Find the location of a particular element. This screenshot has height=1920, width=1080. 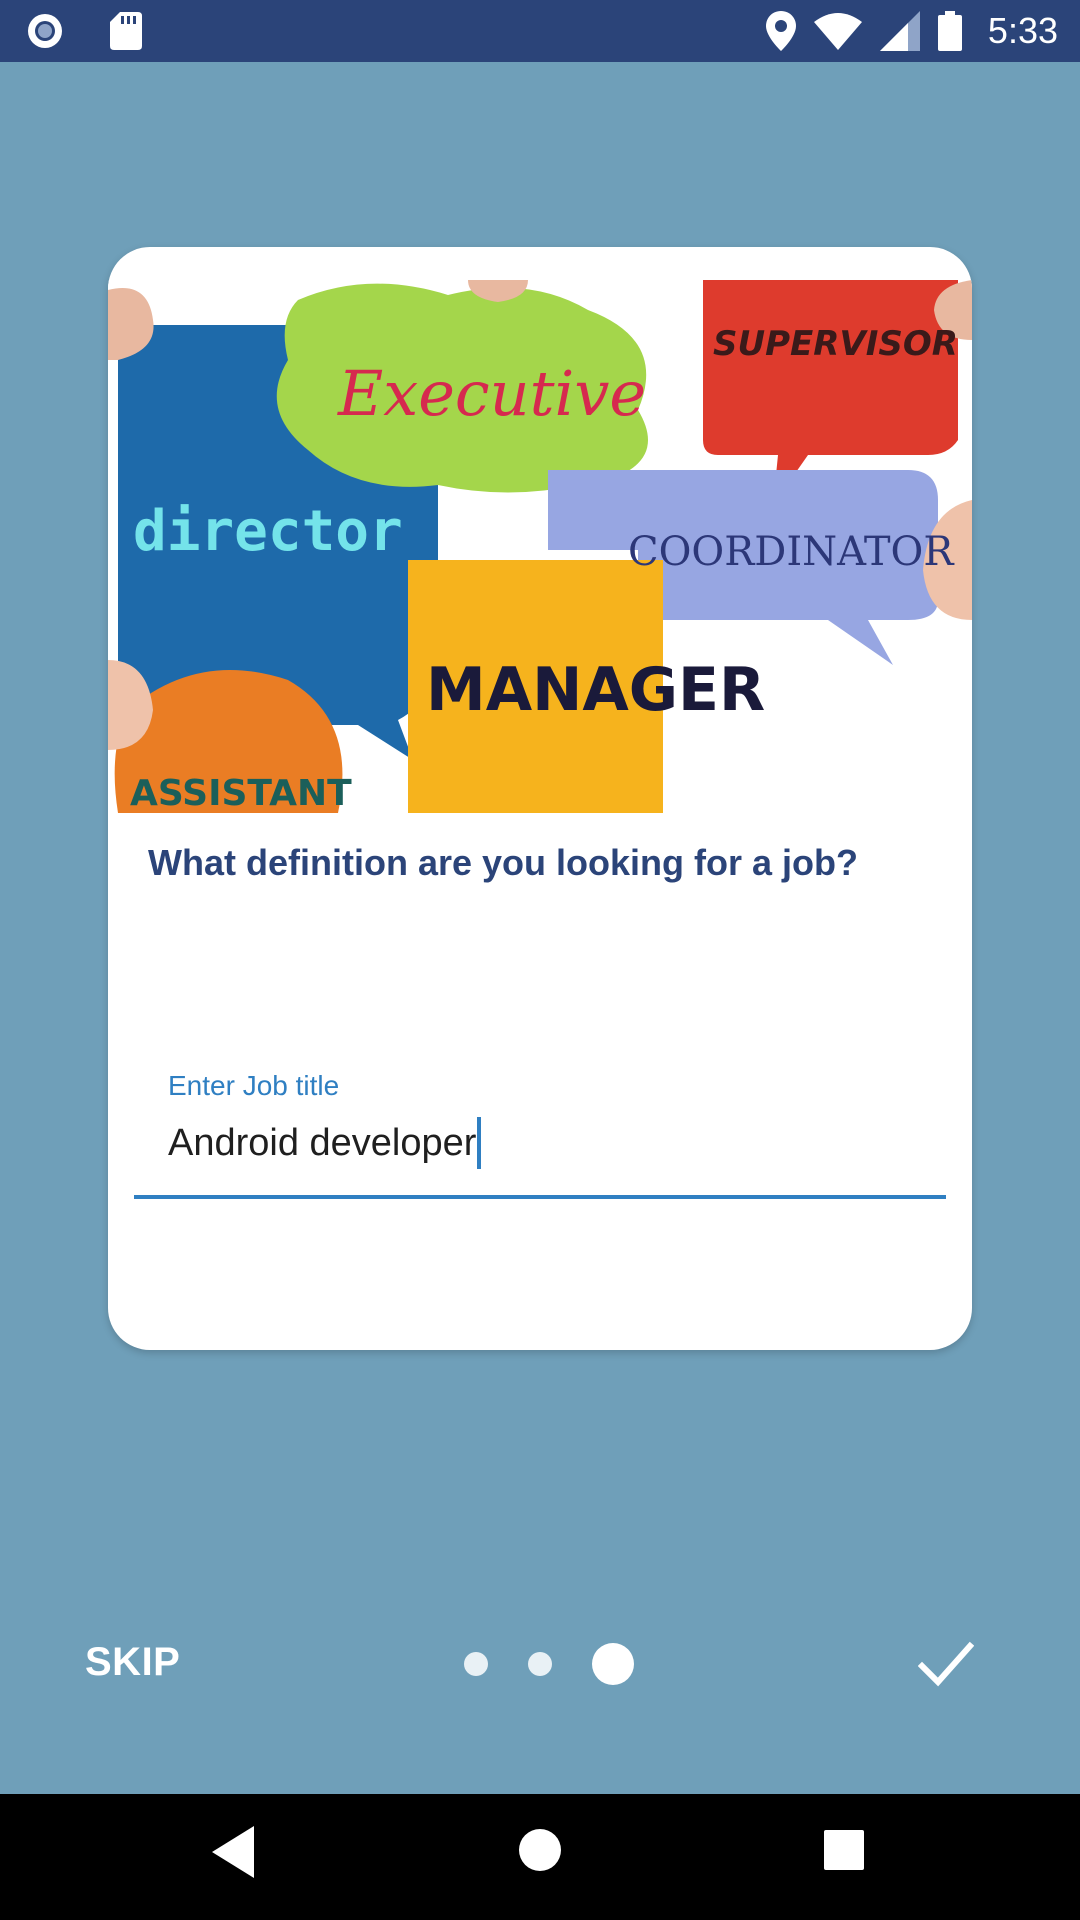

image-word-coordinator: COORDINATOR is located at coordinates (791, 552).